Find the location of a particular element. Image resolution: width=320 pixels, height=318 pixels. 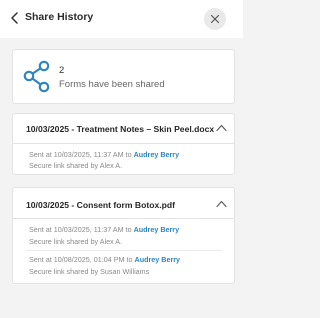

back-button is located at coordinates (15, 18).